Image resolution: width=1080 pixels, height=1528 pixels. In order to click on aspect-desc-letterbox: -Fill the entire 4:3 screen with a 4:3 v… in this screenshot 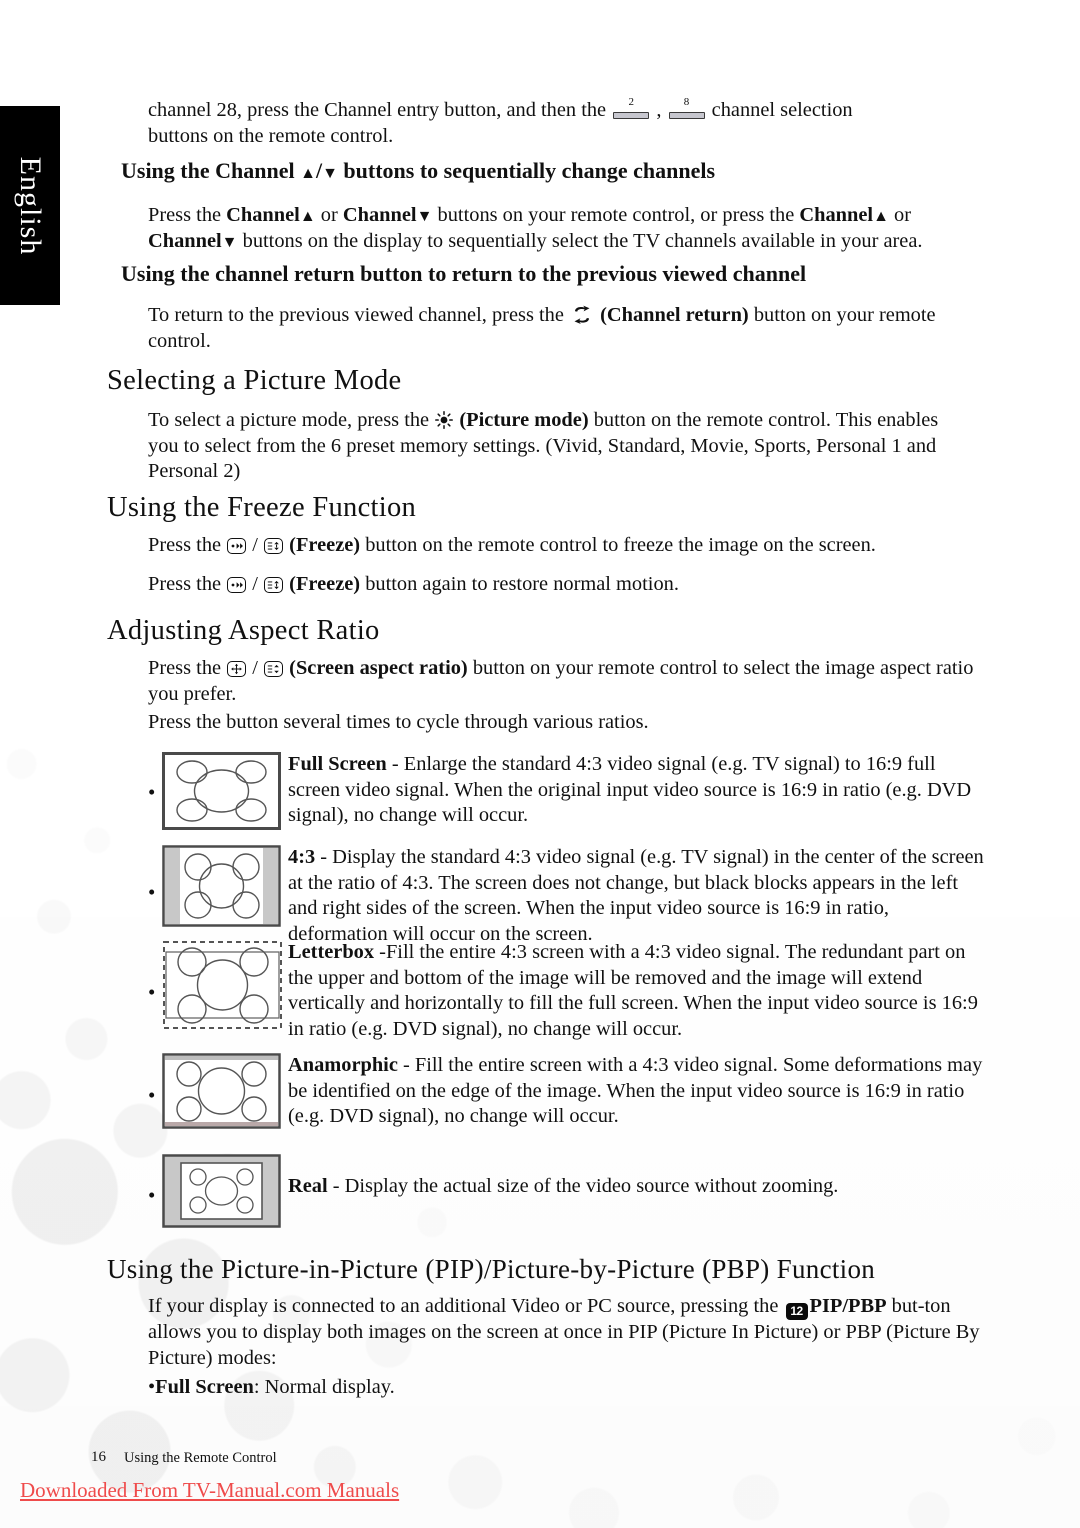, I will do `click(633, 990)`.